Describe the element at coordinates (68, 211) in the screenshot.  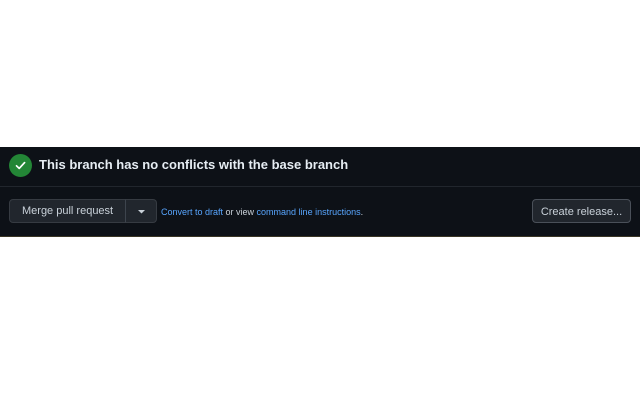
I see `merge-pull-request-button: Merge pull request` at that location.